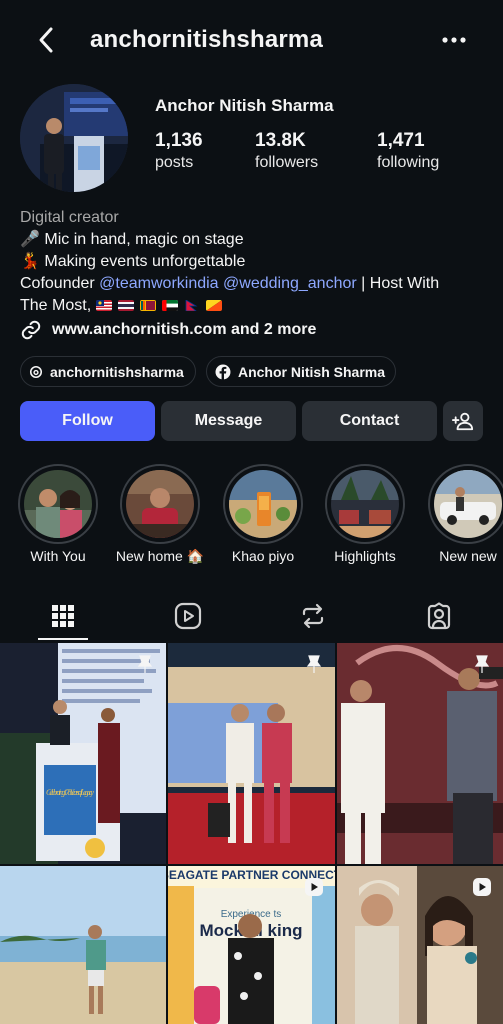 The image size is (503, 1024). What do you see at coordinates (63, 639) in the screenshot?
I see `active-tab-indicator` at bounding box center [63, 639].